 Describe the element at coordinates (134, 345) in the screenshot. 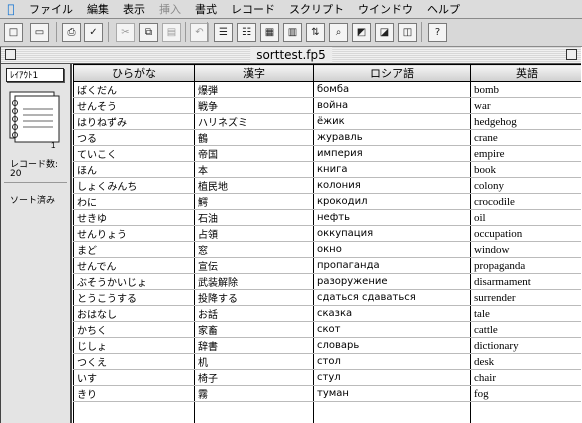

I see `table-cell: じしょ` at that location.